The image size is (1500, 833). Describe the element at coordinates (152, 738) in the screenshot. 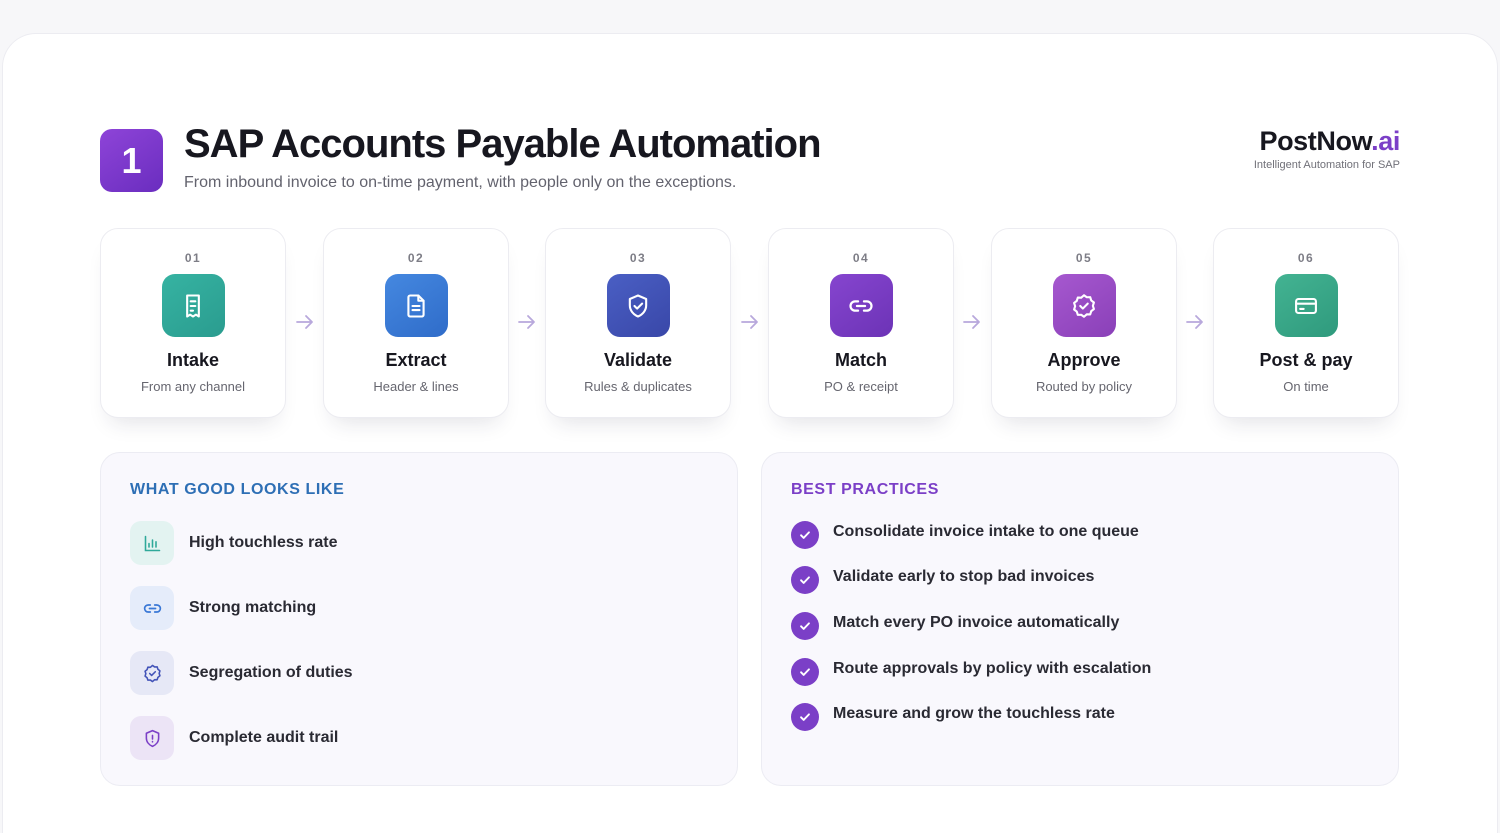

I see `shield-alert-icon` at that location.